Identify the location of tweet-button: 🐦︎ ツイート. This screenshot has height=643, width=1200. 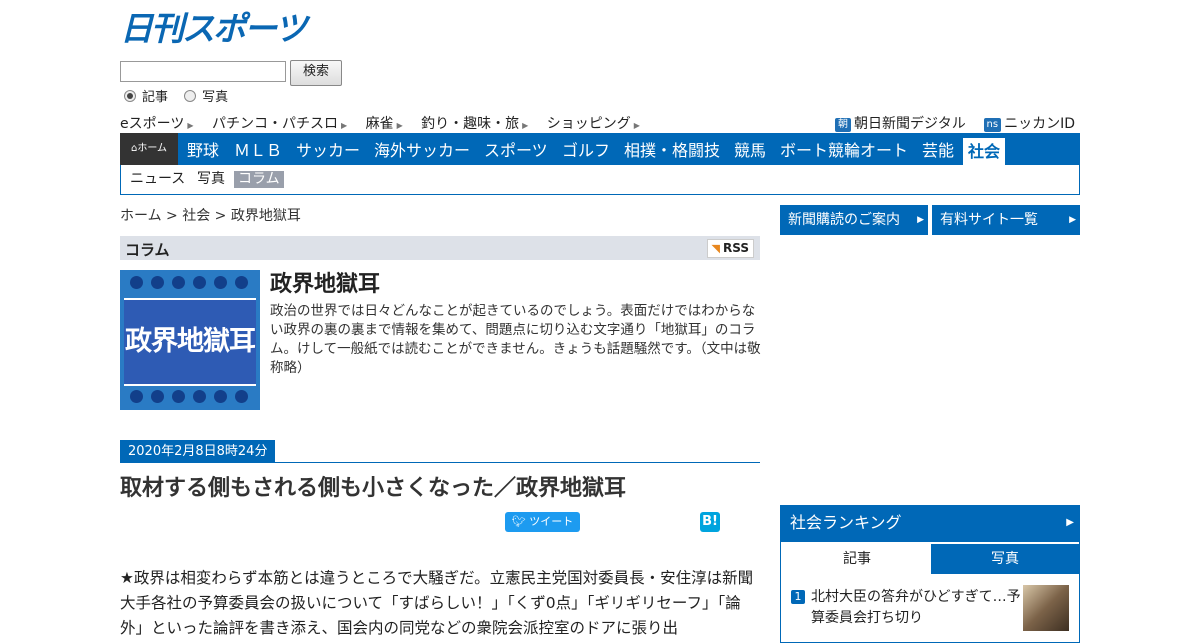
(542, 522).